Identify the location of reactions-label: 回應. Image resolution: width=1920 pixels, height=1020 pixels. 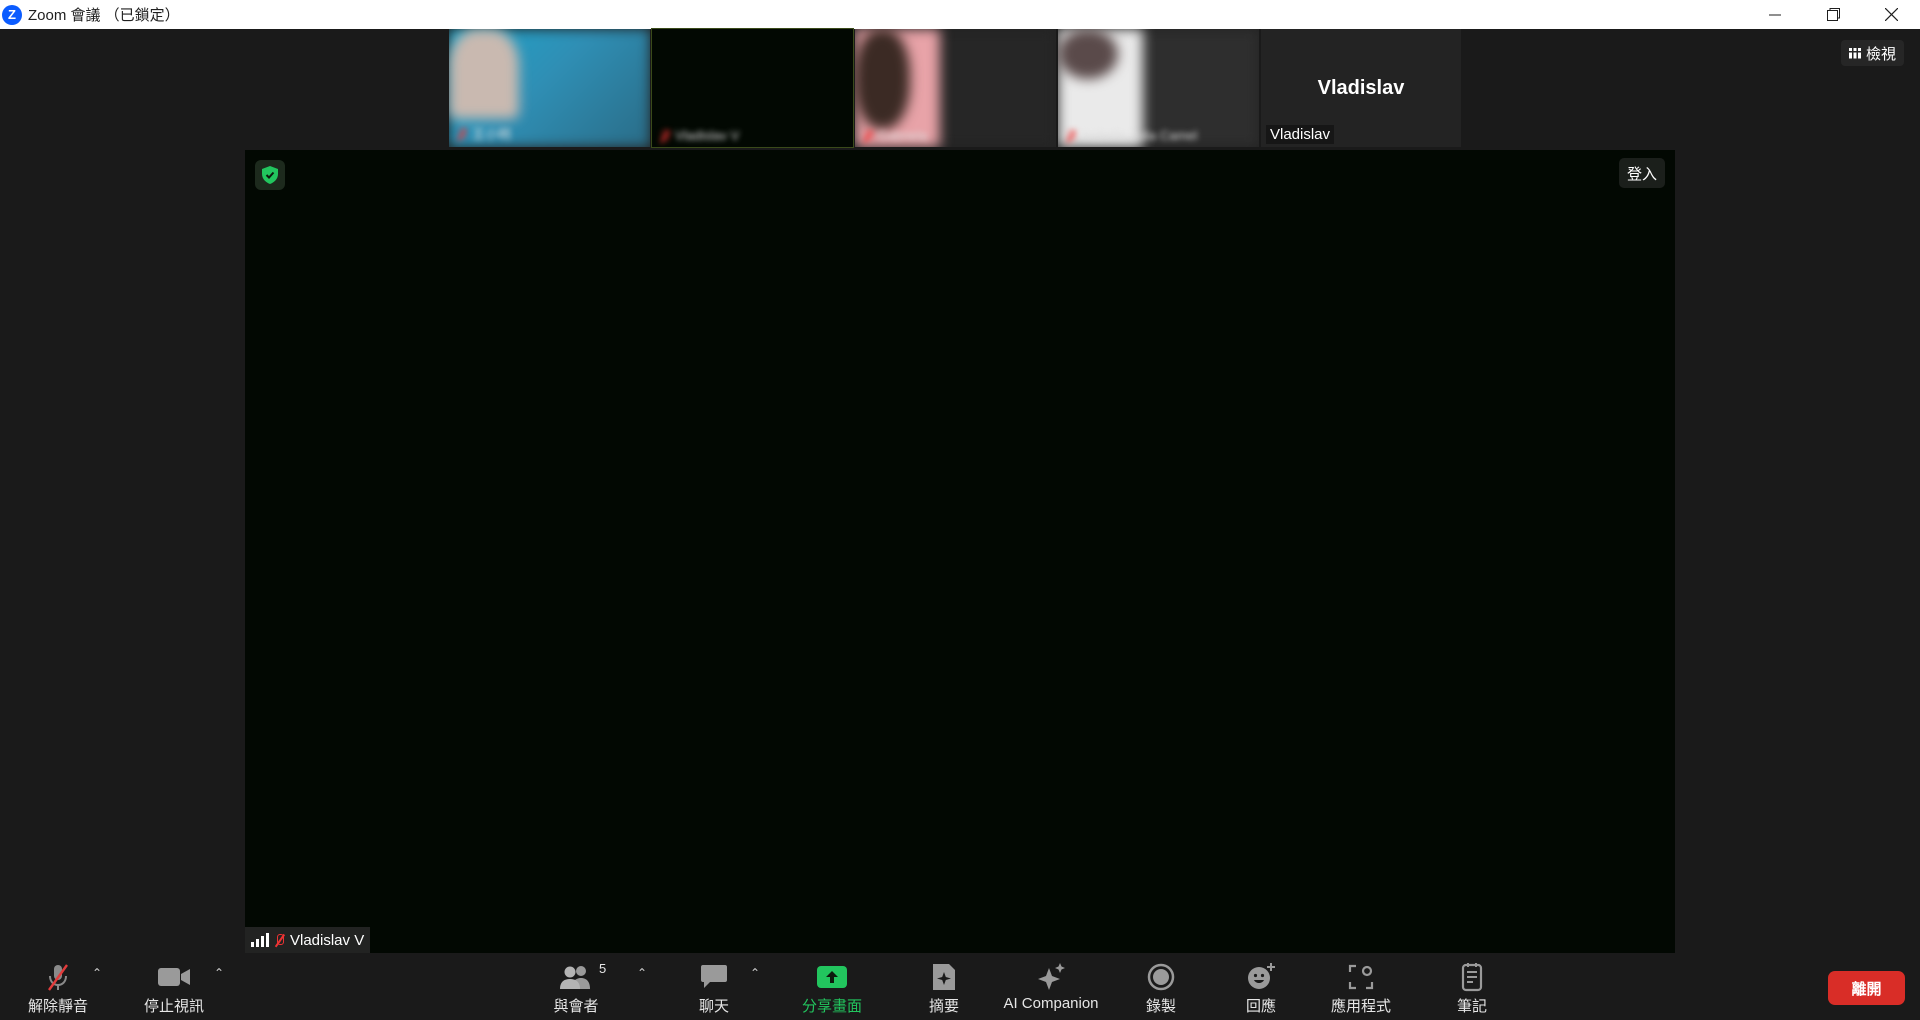
(1260, 1006).